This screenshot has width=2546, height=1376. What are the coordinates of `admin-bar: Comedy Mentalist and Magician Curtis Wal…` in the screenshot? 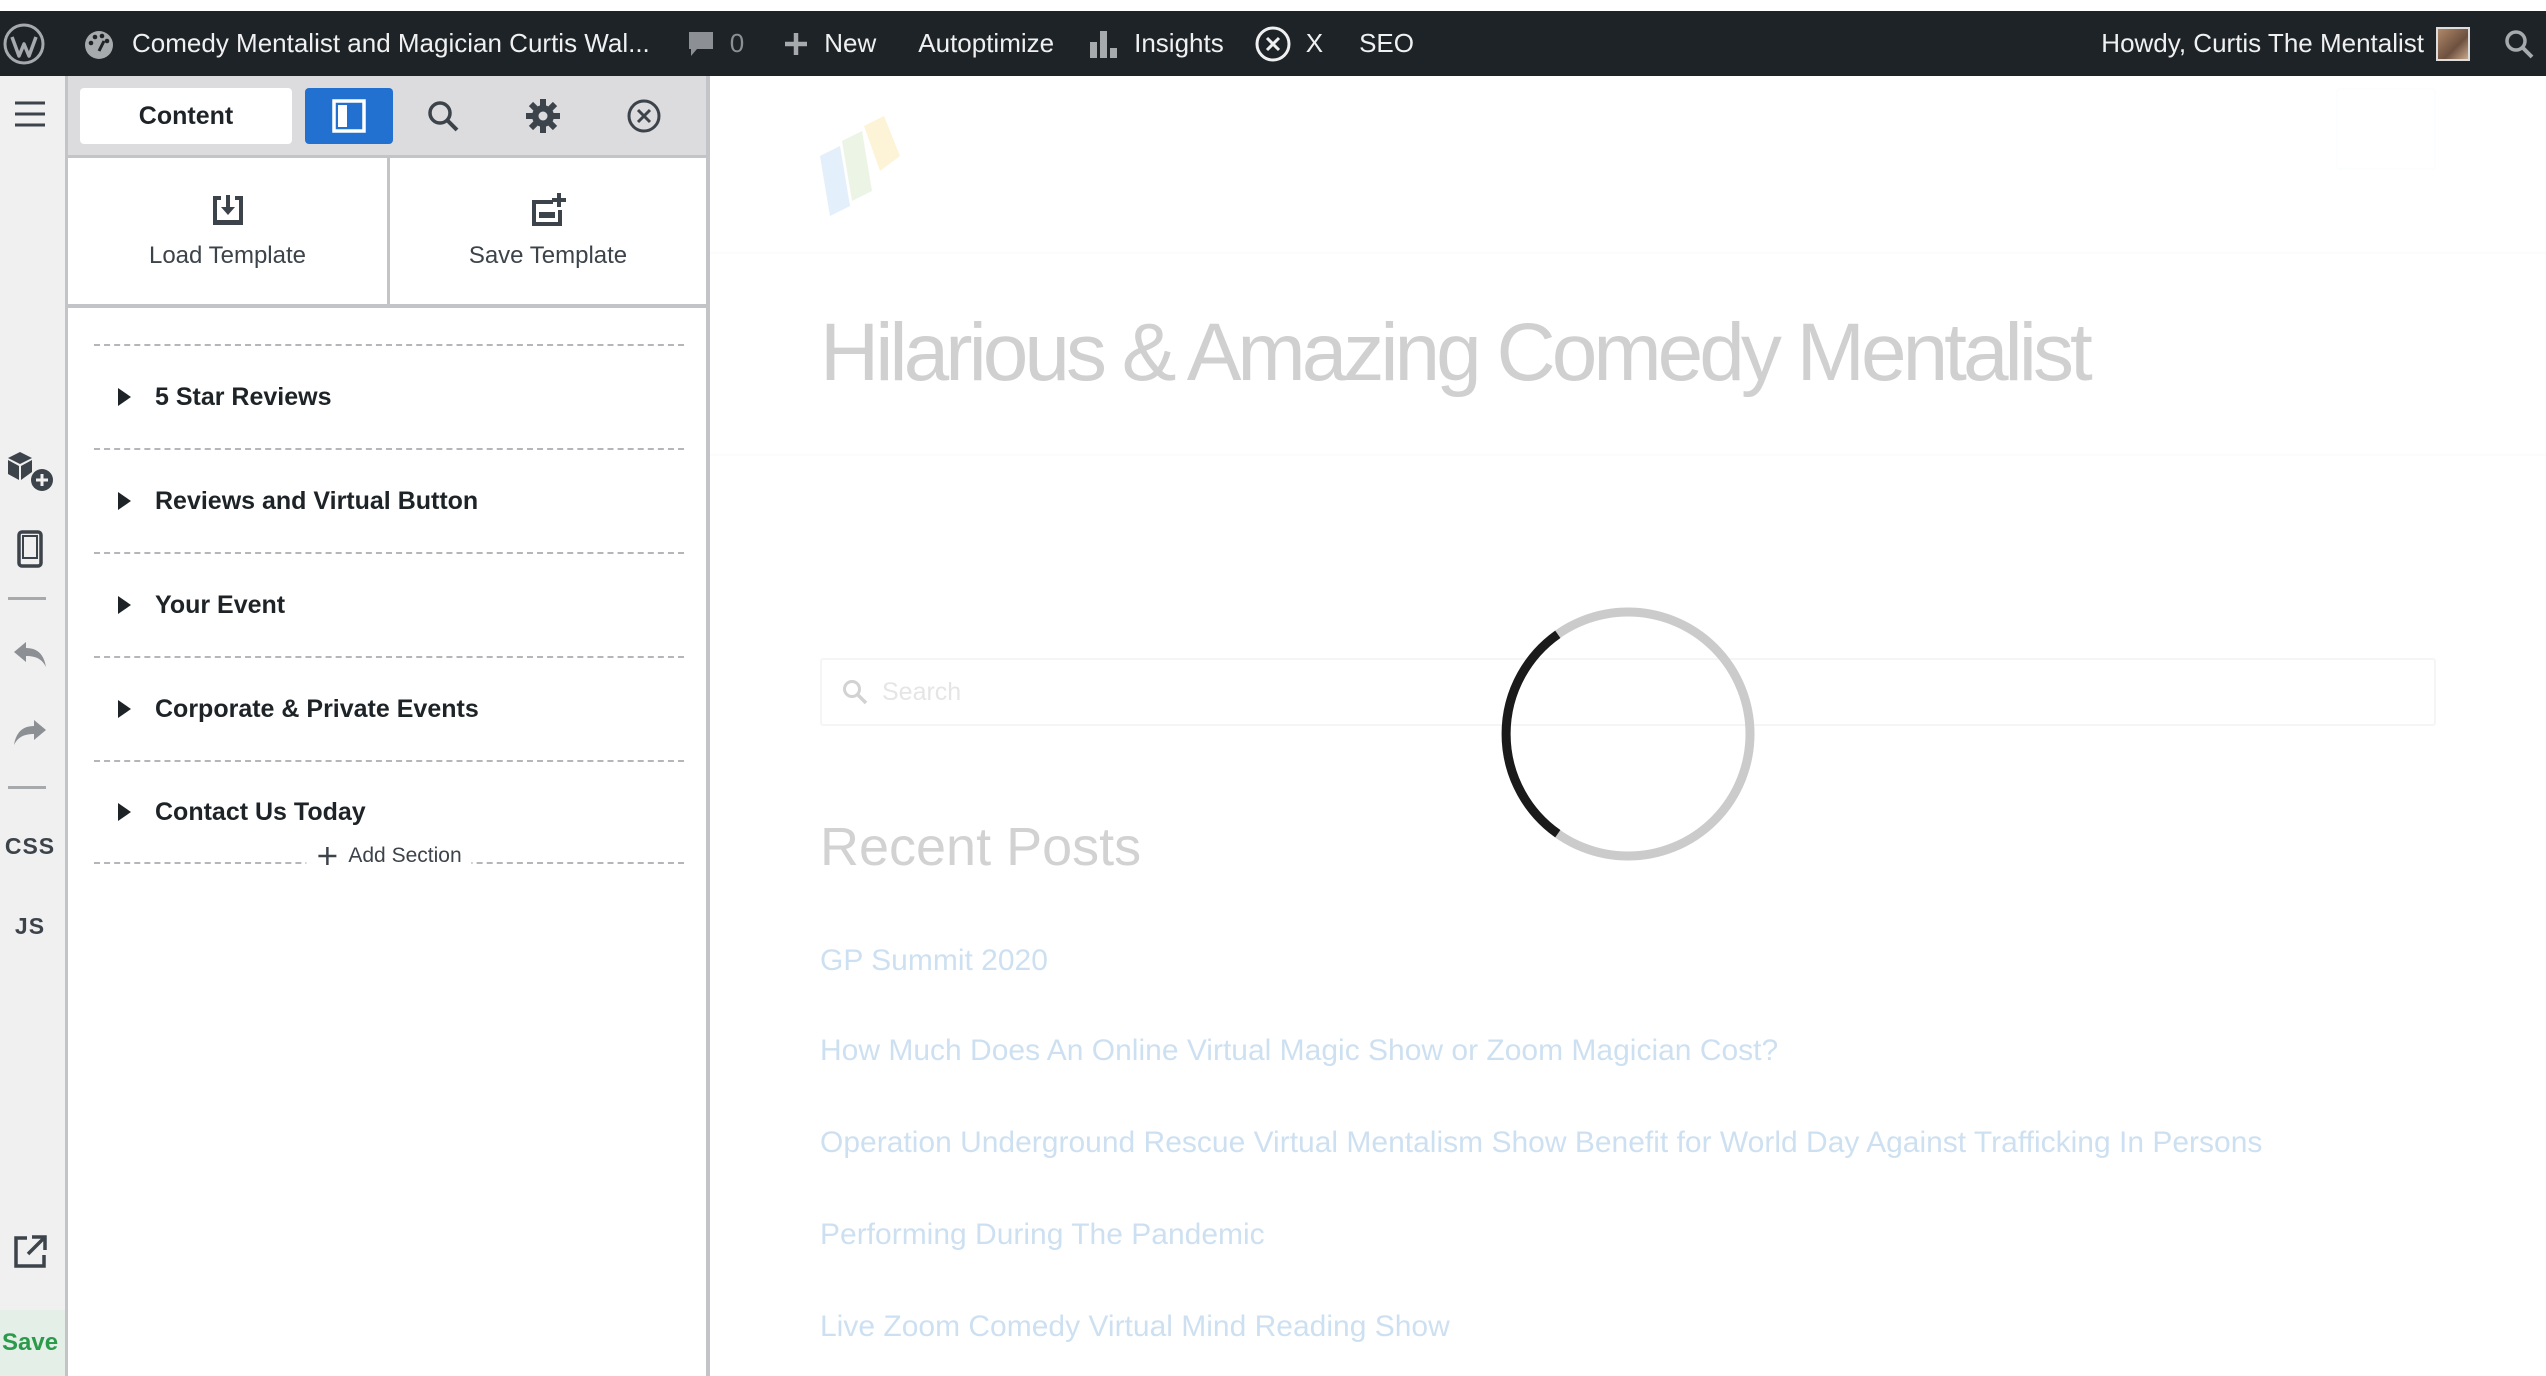 It's located at (1273, 43).